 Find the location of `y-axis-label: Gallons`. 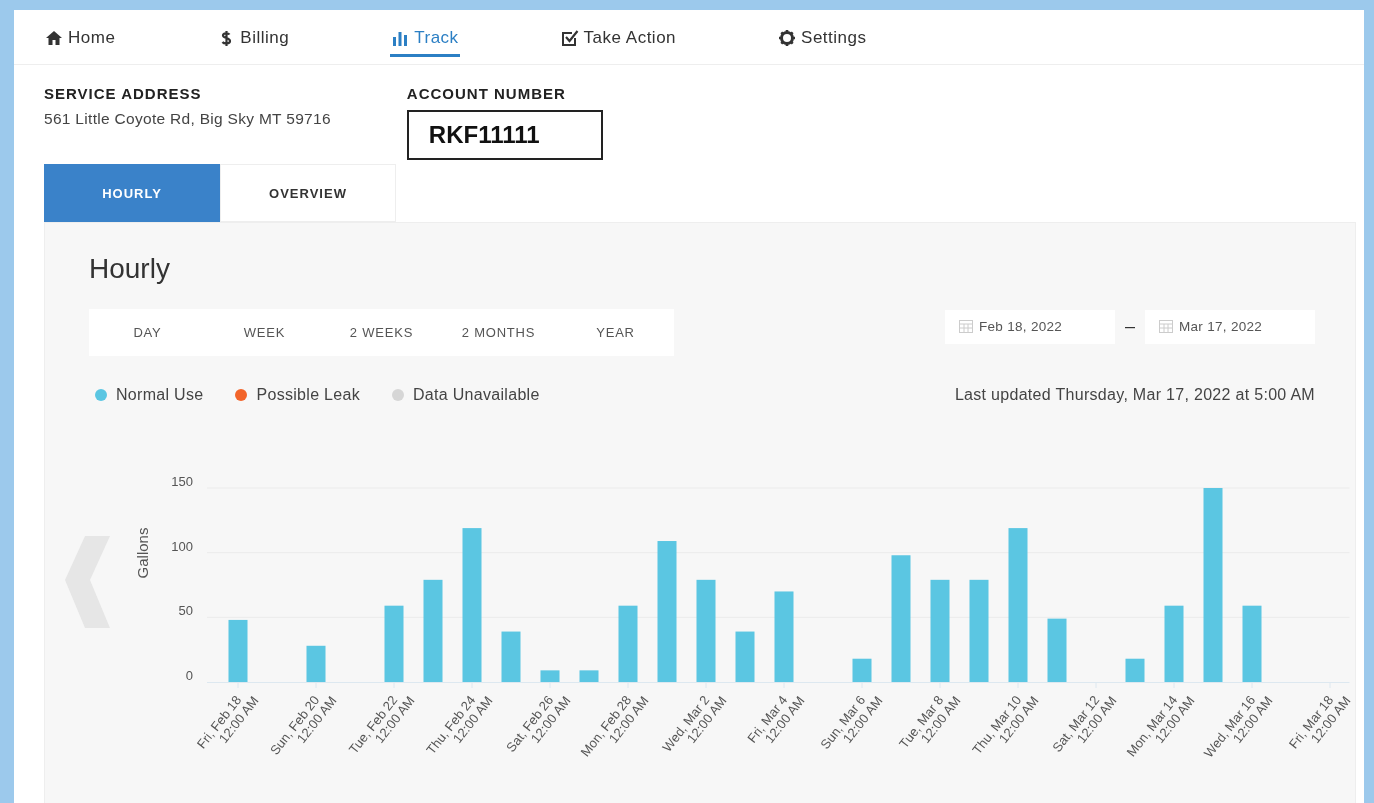

y-axis-label: Gallons is located at coordinates (142, 553).